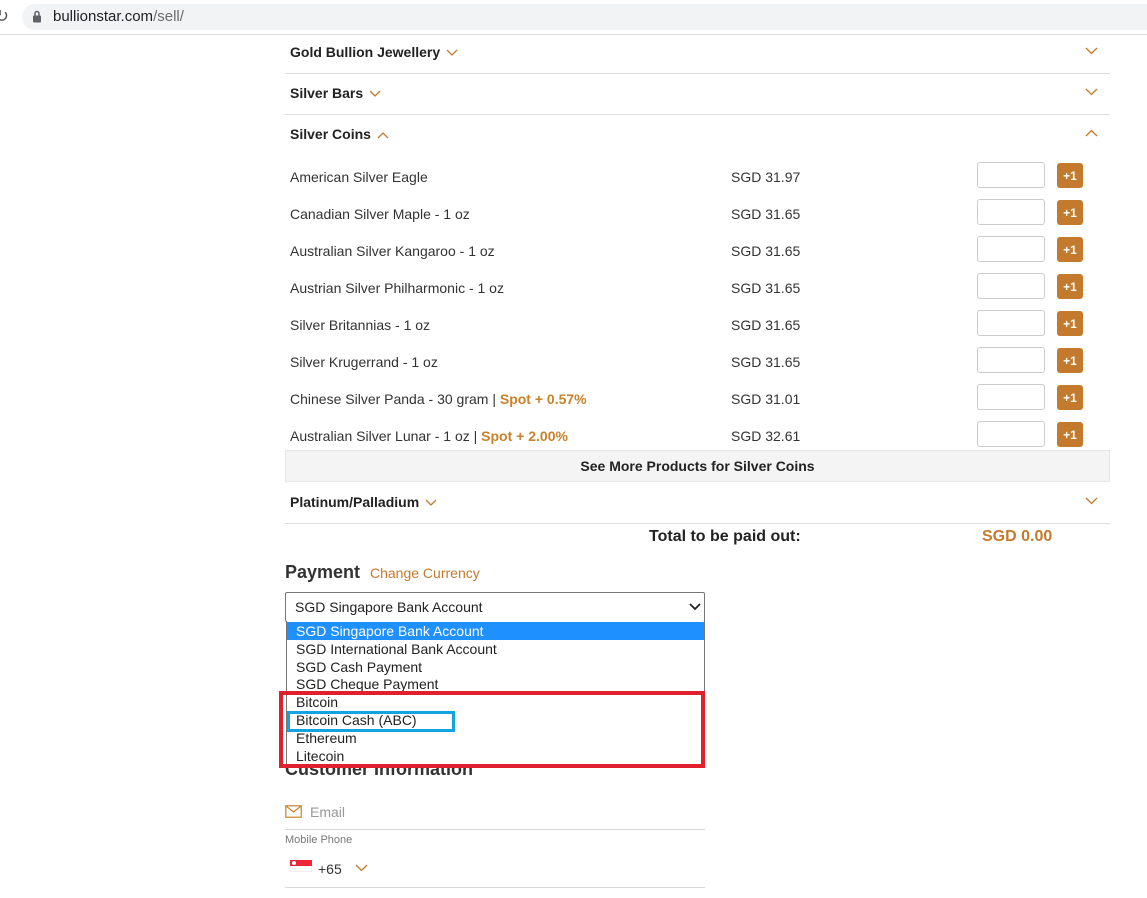 Image resolution: width=1147 pixels, height=898 pixels. Describe the element at coordinates (766, 177) in the screenshot. I see `product-price: SGD 31.97` at that location.